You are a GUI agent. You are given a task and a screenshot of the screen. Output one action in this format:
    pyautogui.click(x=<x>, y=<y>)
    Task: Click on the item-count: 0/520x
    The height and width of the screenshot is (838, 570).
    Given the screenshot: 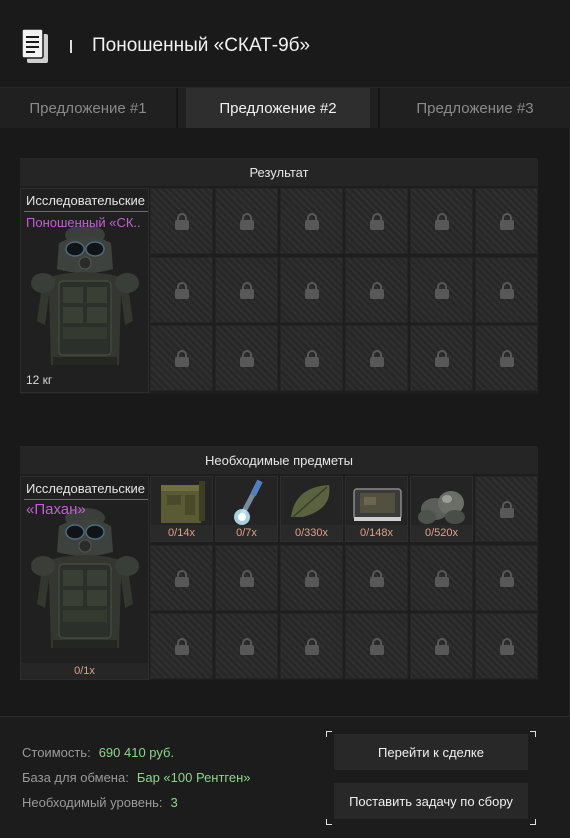 What is the action you would take?
    pyautogui.click(x=441, y=533)
    